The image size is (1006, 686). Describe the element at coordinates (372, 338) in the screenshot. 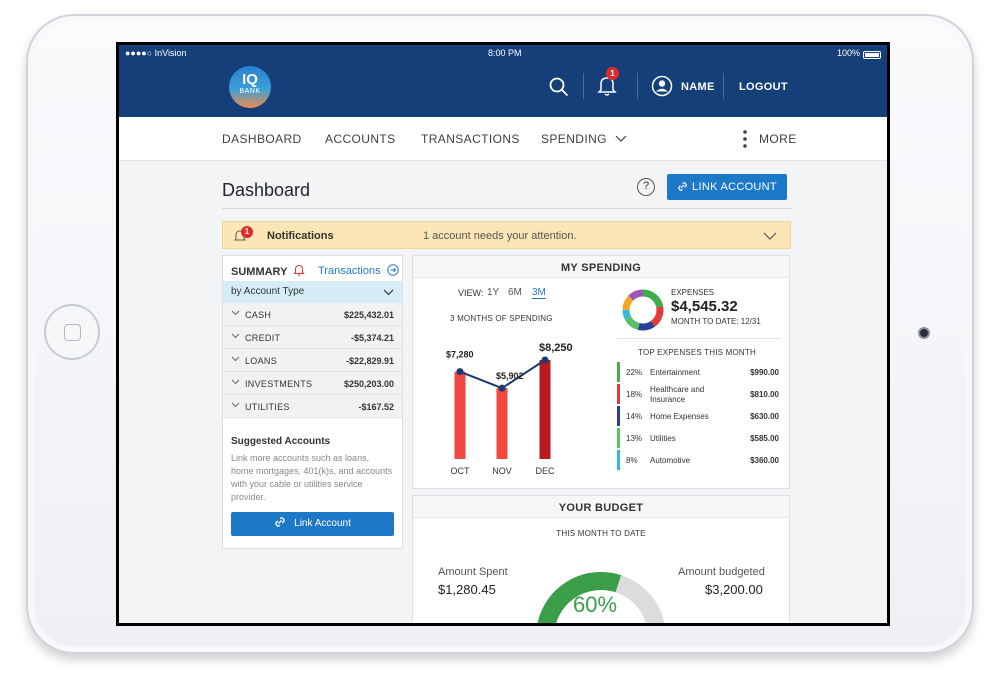

I see `account-balance: -$5,374.21` at that location.